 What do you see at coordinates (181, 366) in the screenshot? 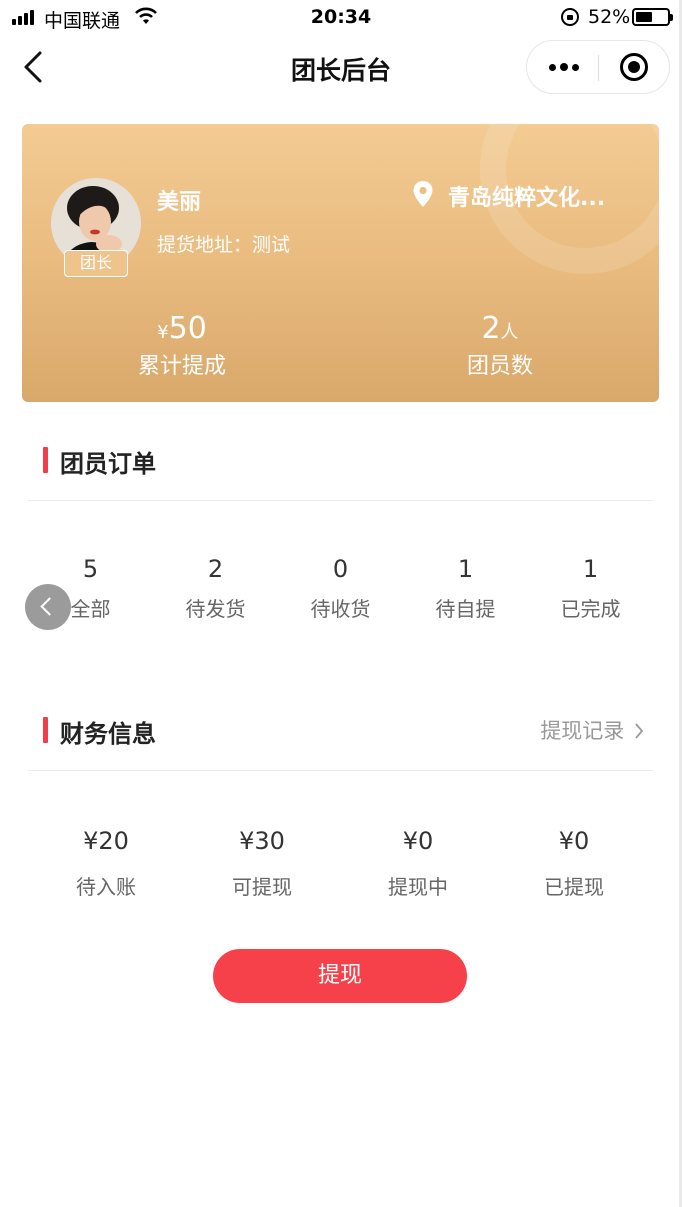
I see `commission-label: 累计提成` at bounding box center [181, 366].